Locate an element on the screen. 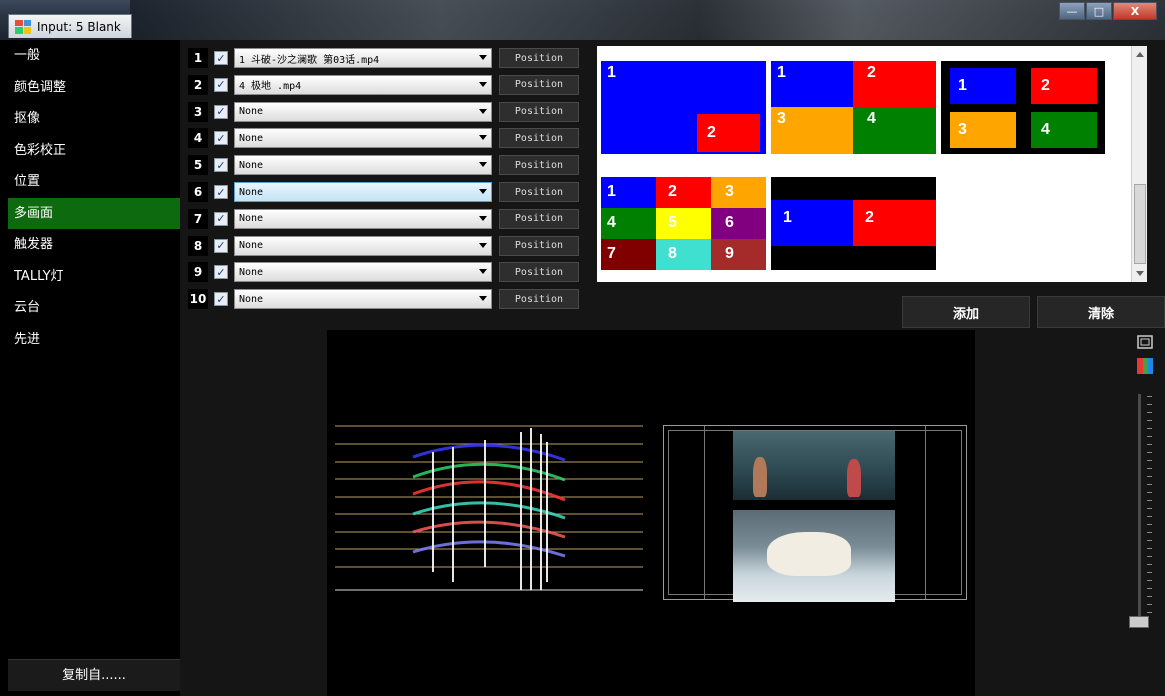 The height and width of the screenshot is (696, 1165). layout-cell: 7 is located at coordinates (628, 254).